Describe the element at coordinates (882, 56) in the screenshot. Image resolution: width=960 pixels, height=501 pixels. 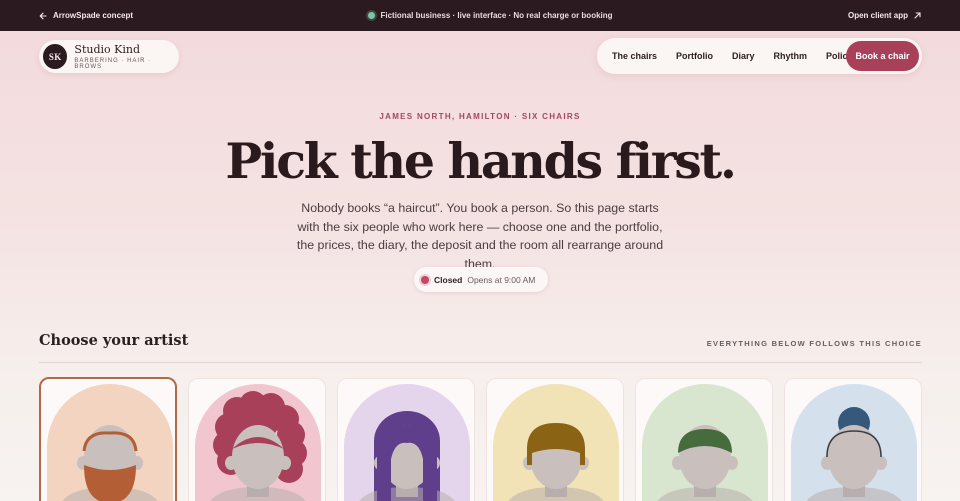
I see `book-a-chair-button: Book a chair` at that location.